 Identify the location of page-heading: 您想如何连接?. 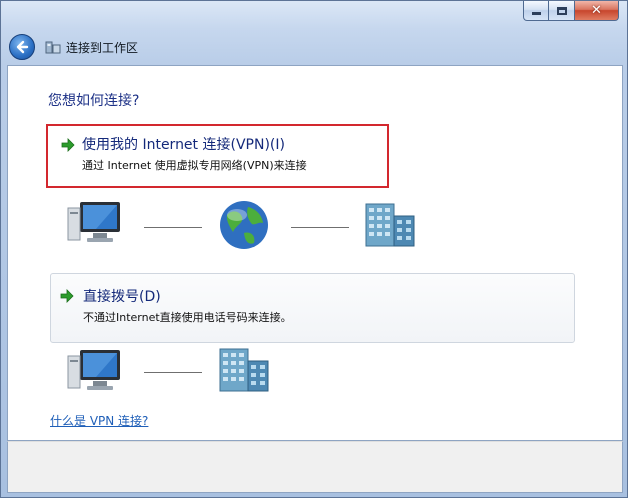
(94, 101).